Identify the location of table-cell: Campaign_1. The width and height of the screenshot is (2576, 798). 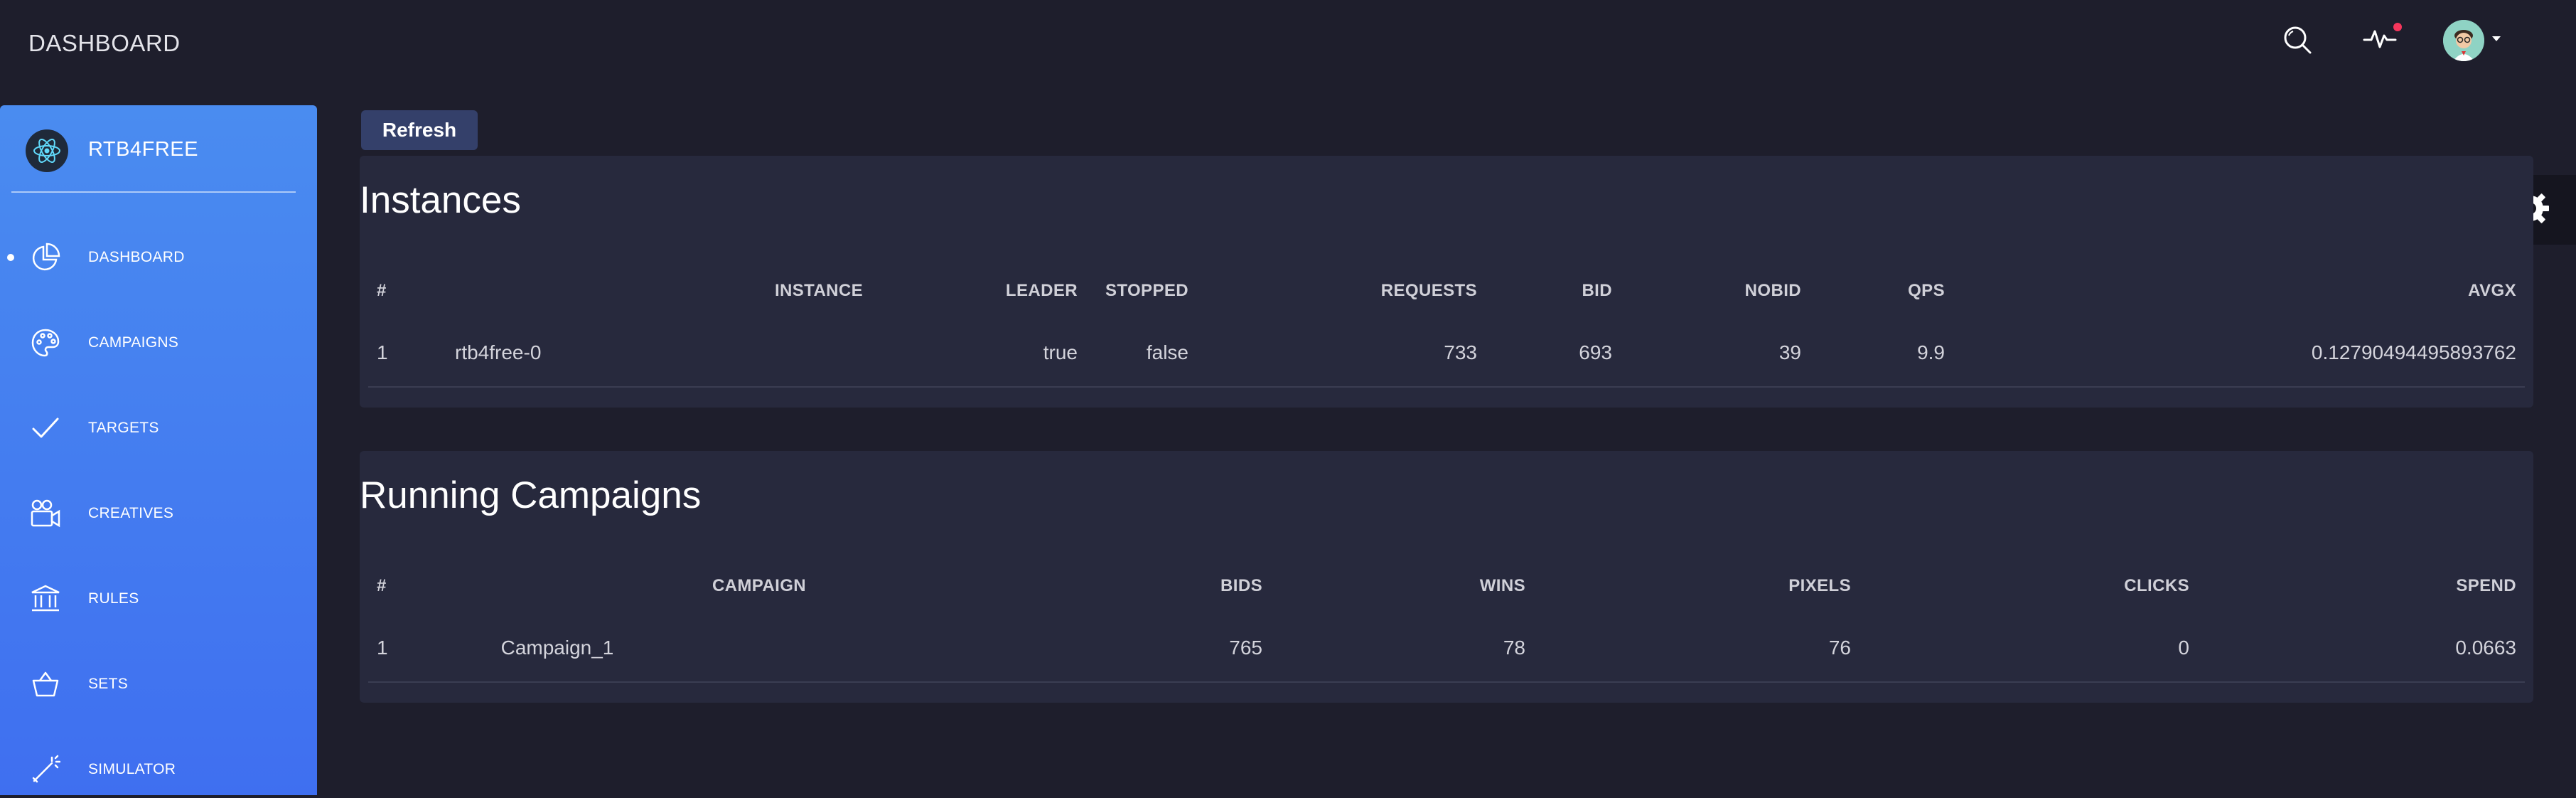
(557, 648).